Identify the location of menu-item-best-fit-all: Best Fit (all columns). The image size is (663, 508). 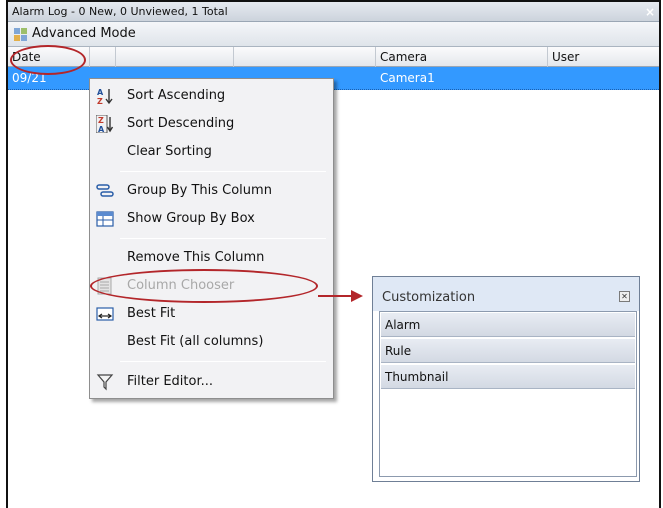
(211, 342).